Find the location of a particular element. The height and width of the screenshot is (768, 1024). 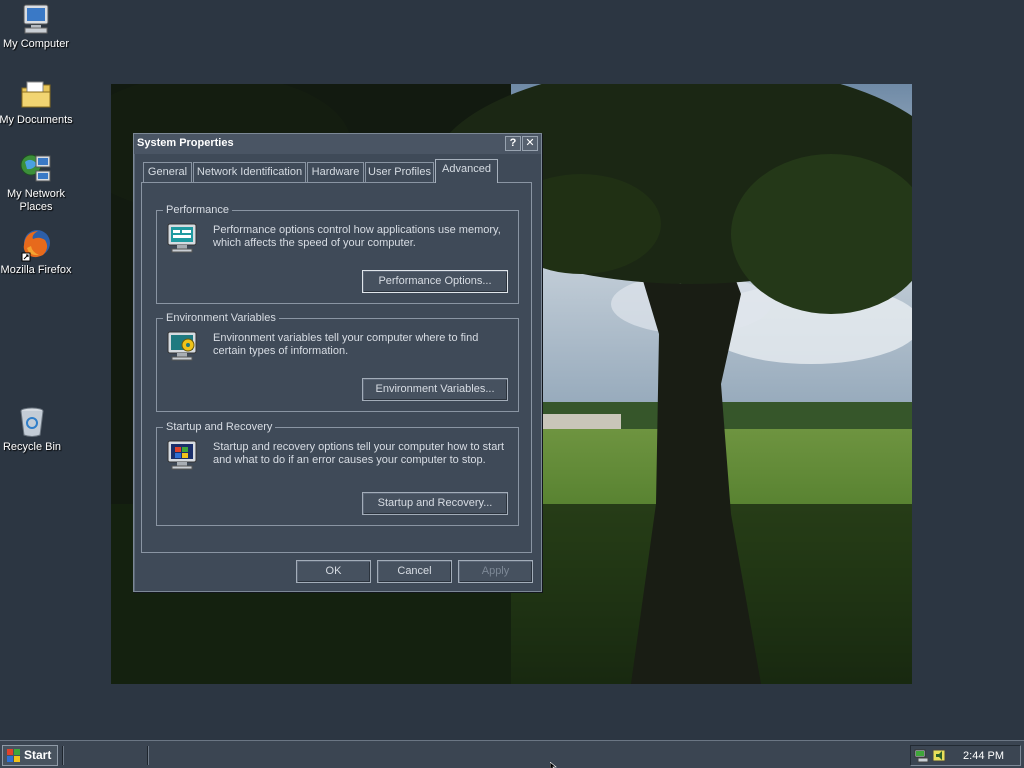

system-tray: 2:44 PM is located at coordinates (965, 755).